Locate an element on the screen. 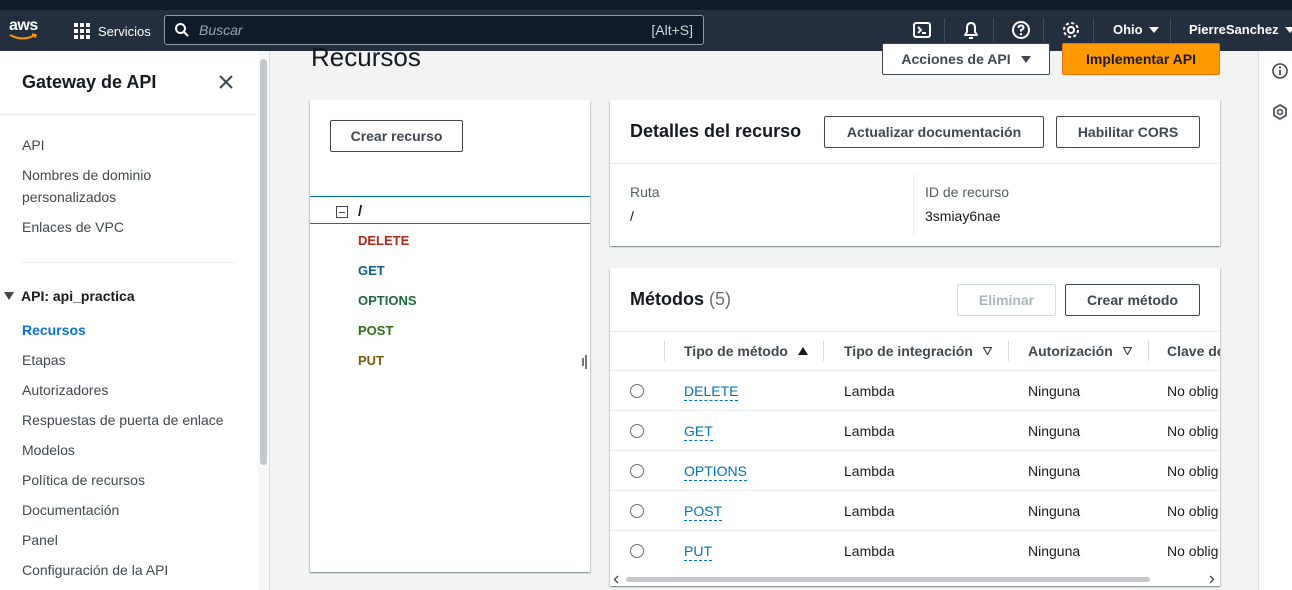 The image size is (1292, 590). method-link-options: OPTIONS is located at coordinates (716, 472).